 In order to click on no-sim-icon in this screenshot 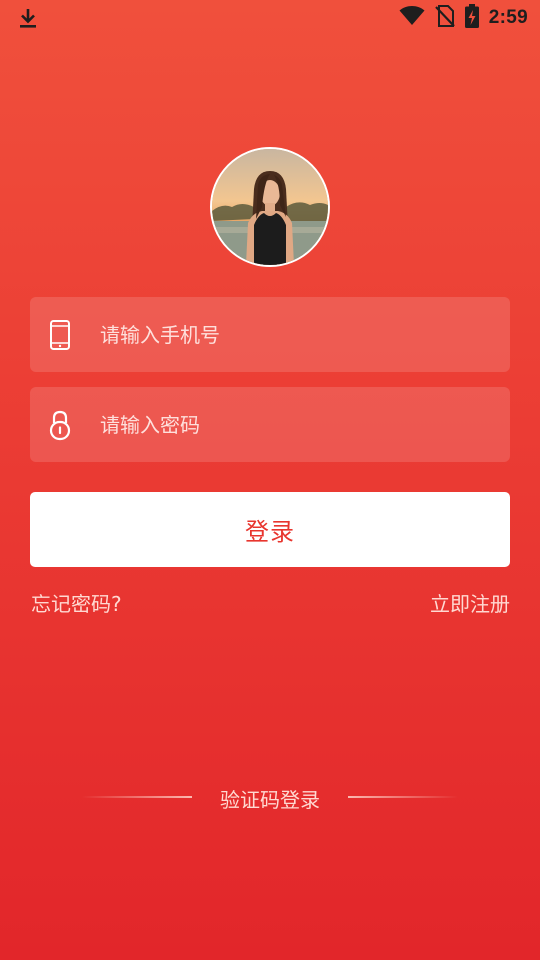, I will do `click(444, 18)`.